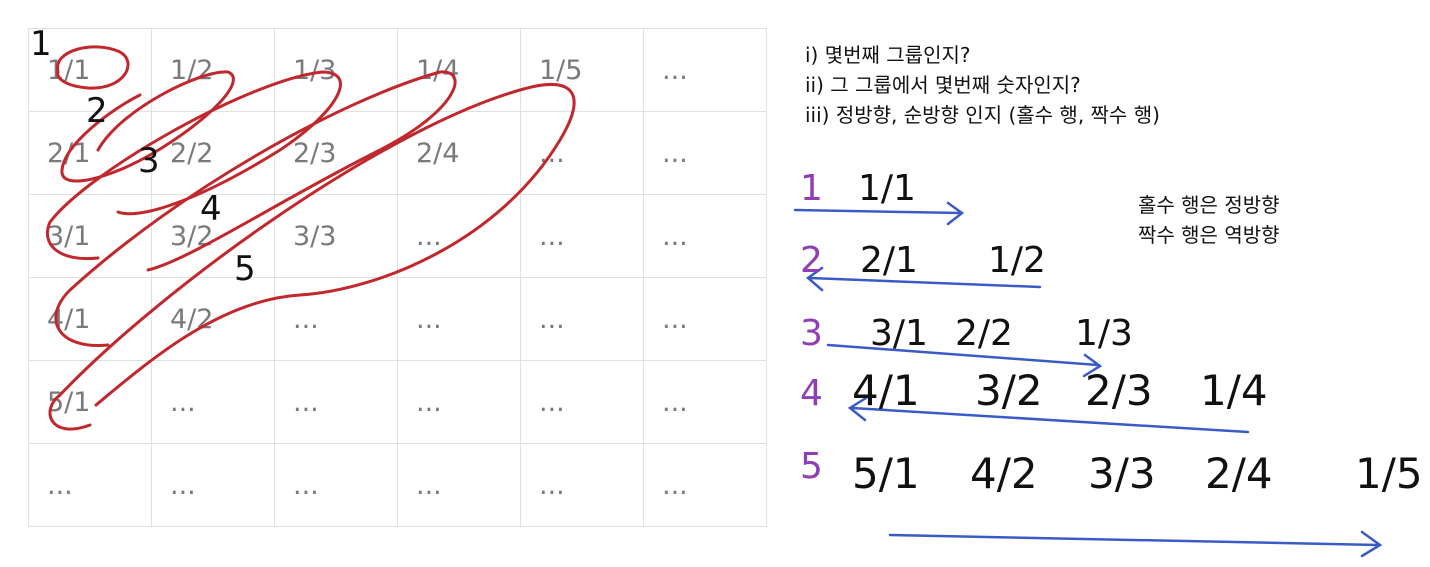 This screenshot has width=1430, height=567. Describe the element at coordinates (886, 390) in the screenshot. I see `group-item: 4/1` at that location.